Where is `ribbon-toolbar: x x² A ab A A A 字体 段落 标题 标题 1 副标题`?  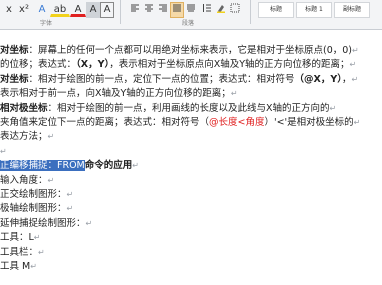 ribbon-toolbar: x x² A ab A A A 字体 段落 标题 标题 1 副标题 is located at coordinates (191, 15).